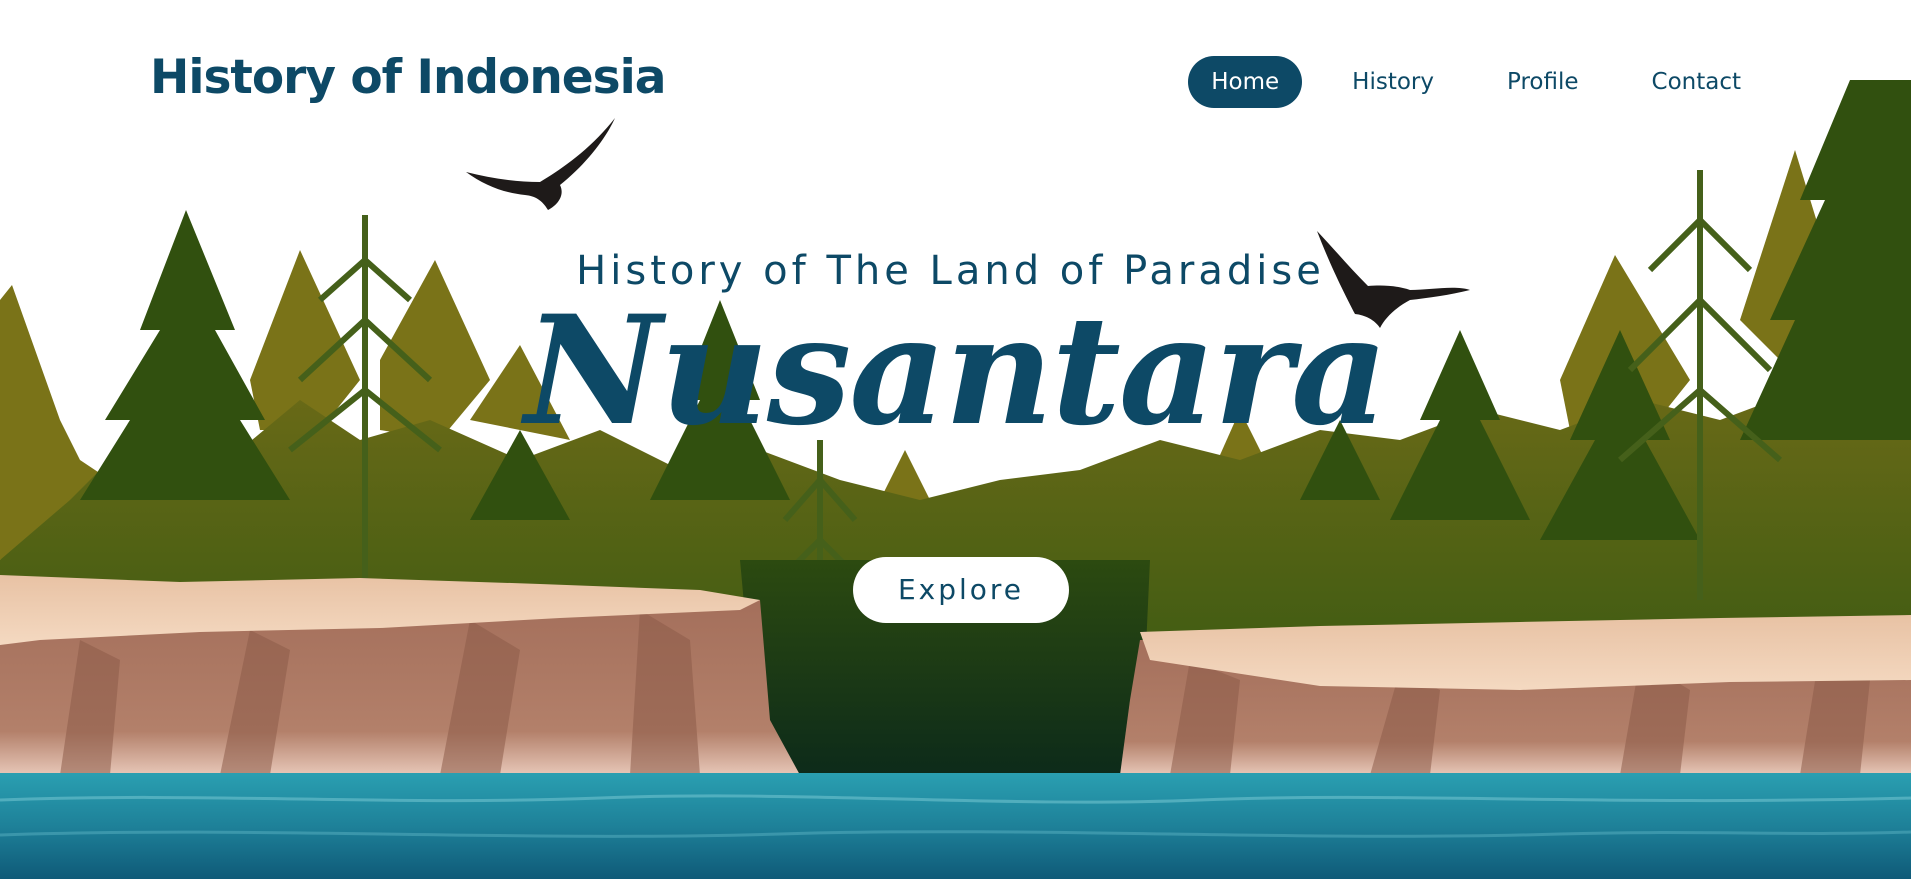 The image size is (1911, 879). What do you see at coordinates (400, 675) in the screenshot?
I see `left-cliff` at bounding box center [400, 675].